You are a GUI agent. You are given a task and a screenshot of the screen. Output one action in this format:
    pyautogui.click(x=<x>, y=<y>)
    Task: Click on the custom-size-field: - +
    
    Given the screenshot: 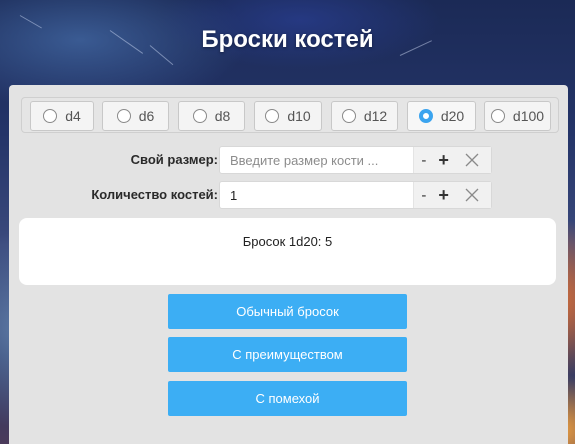 What is the action you would take?
    pyautogui.click(x=355, y=160)
    